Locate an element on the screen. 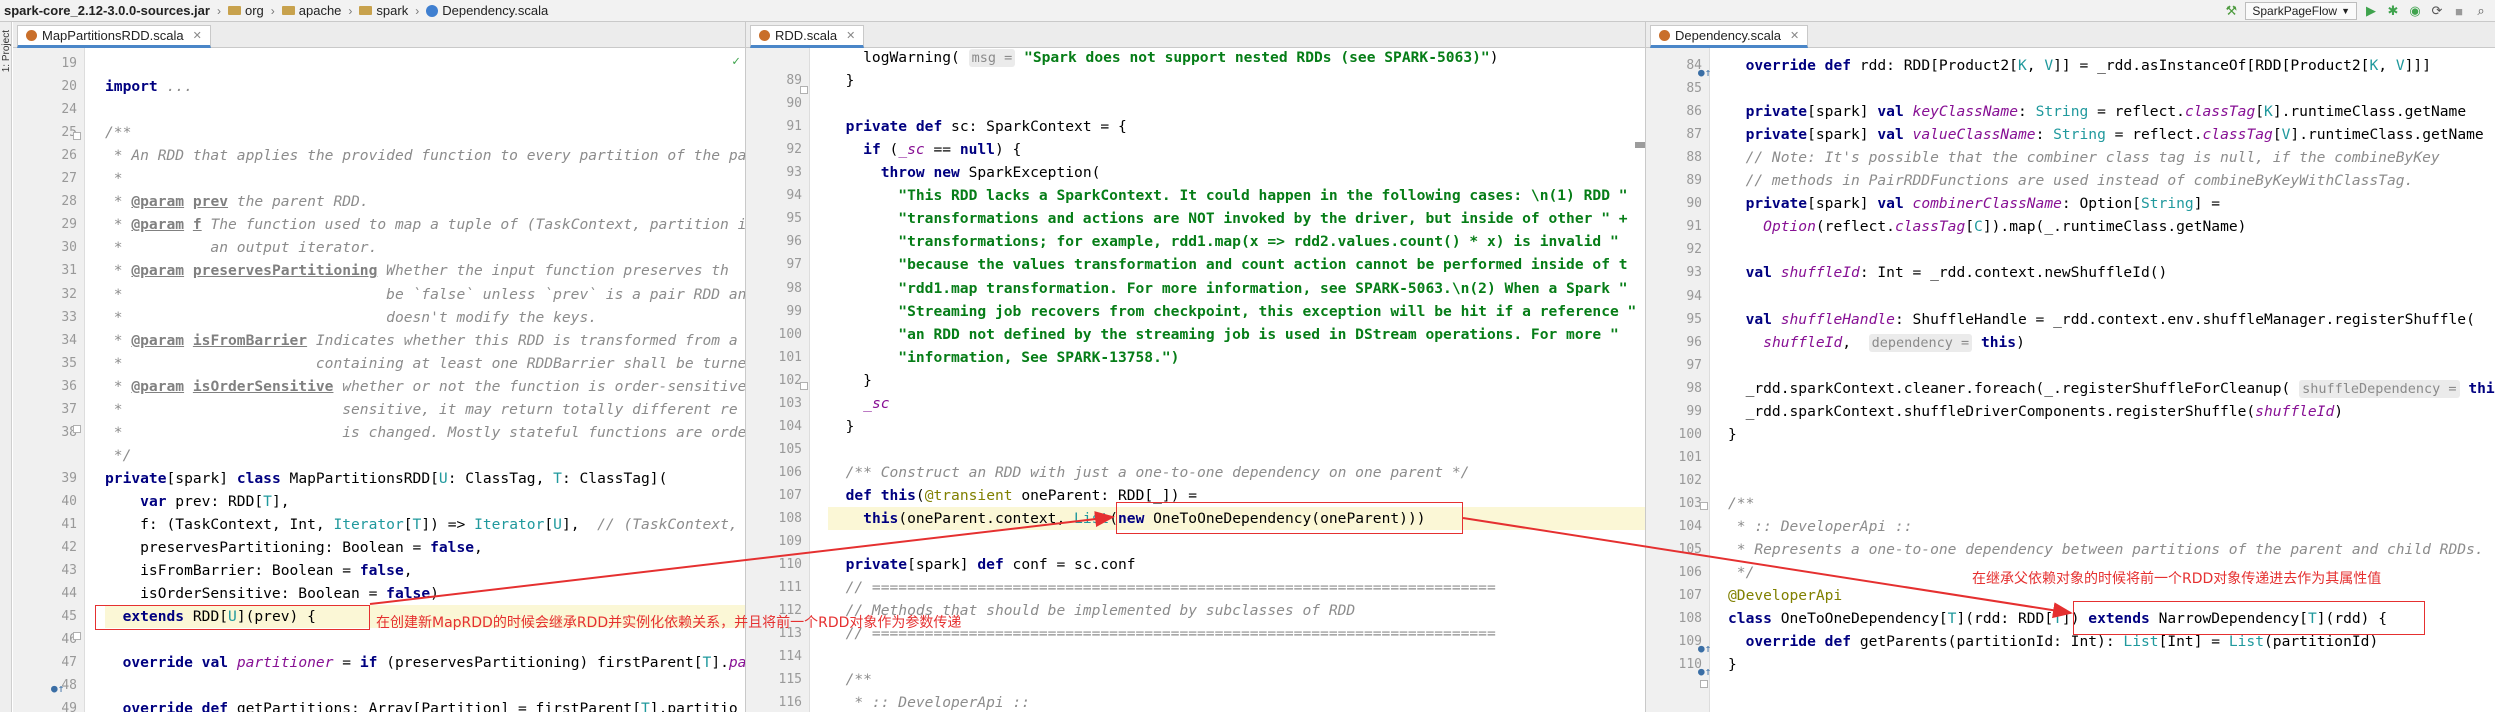 This screenshot has width=2495, height=712. code-line: * an output iterator. is located at coordinates (241, 247).